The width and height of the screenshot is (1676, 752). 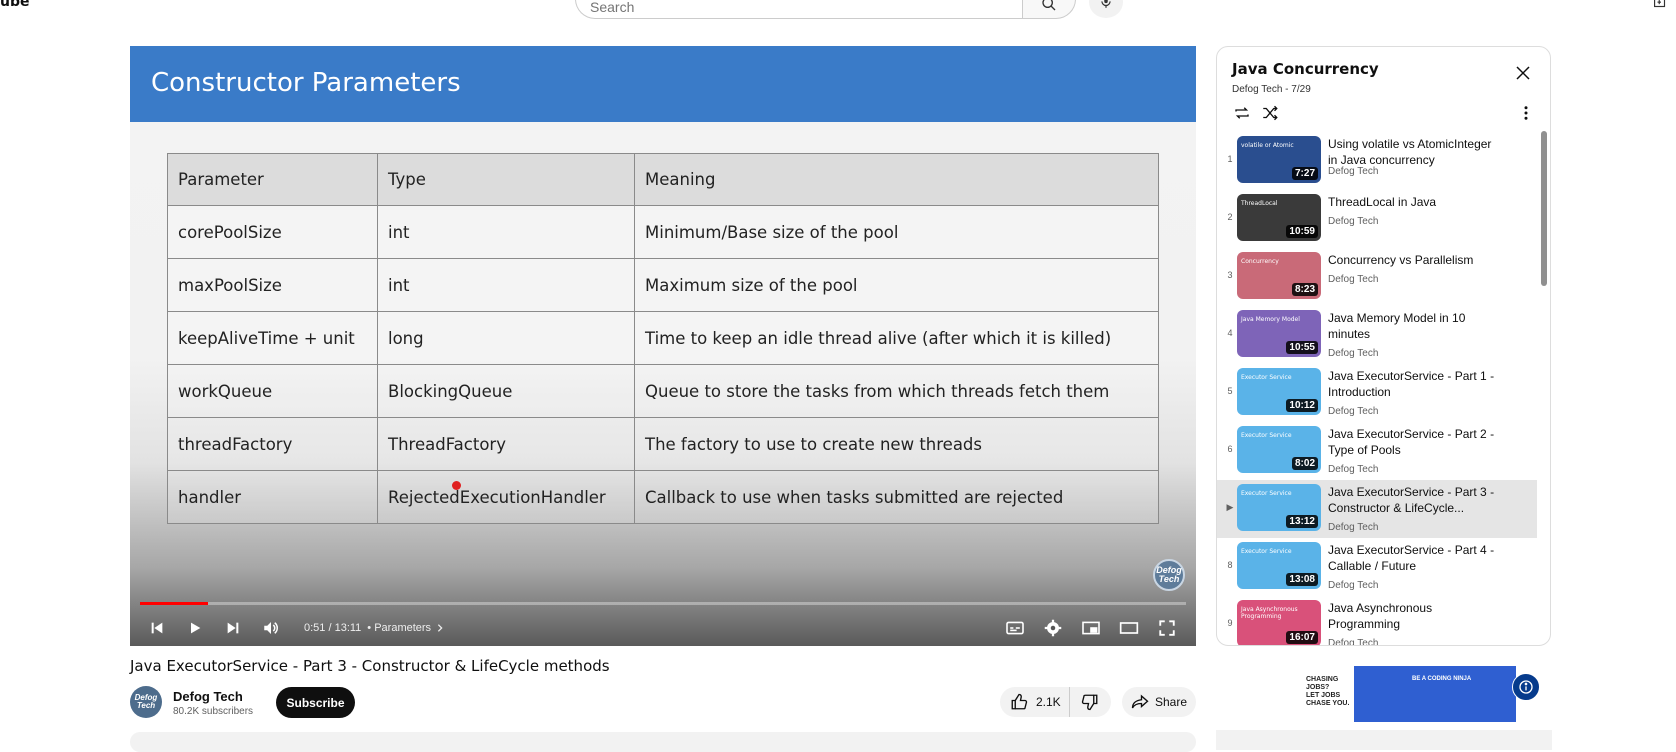 What do you see at coordinates (1106, 9) in the screenshot?
I see `voice-search-button` at bounding box center [1106, 9].